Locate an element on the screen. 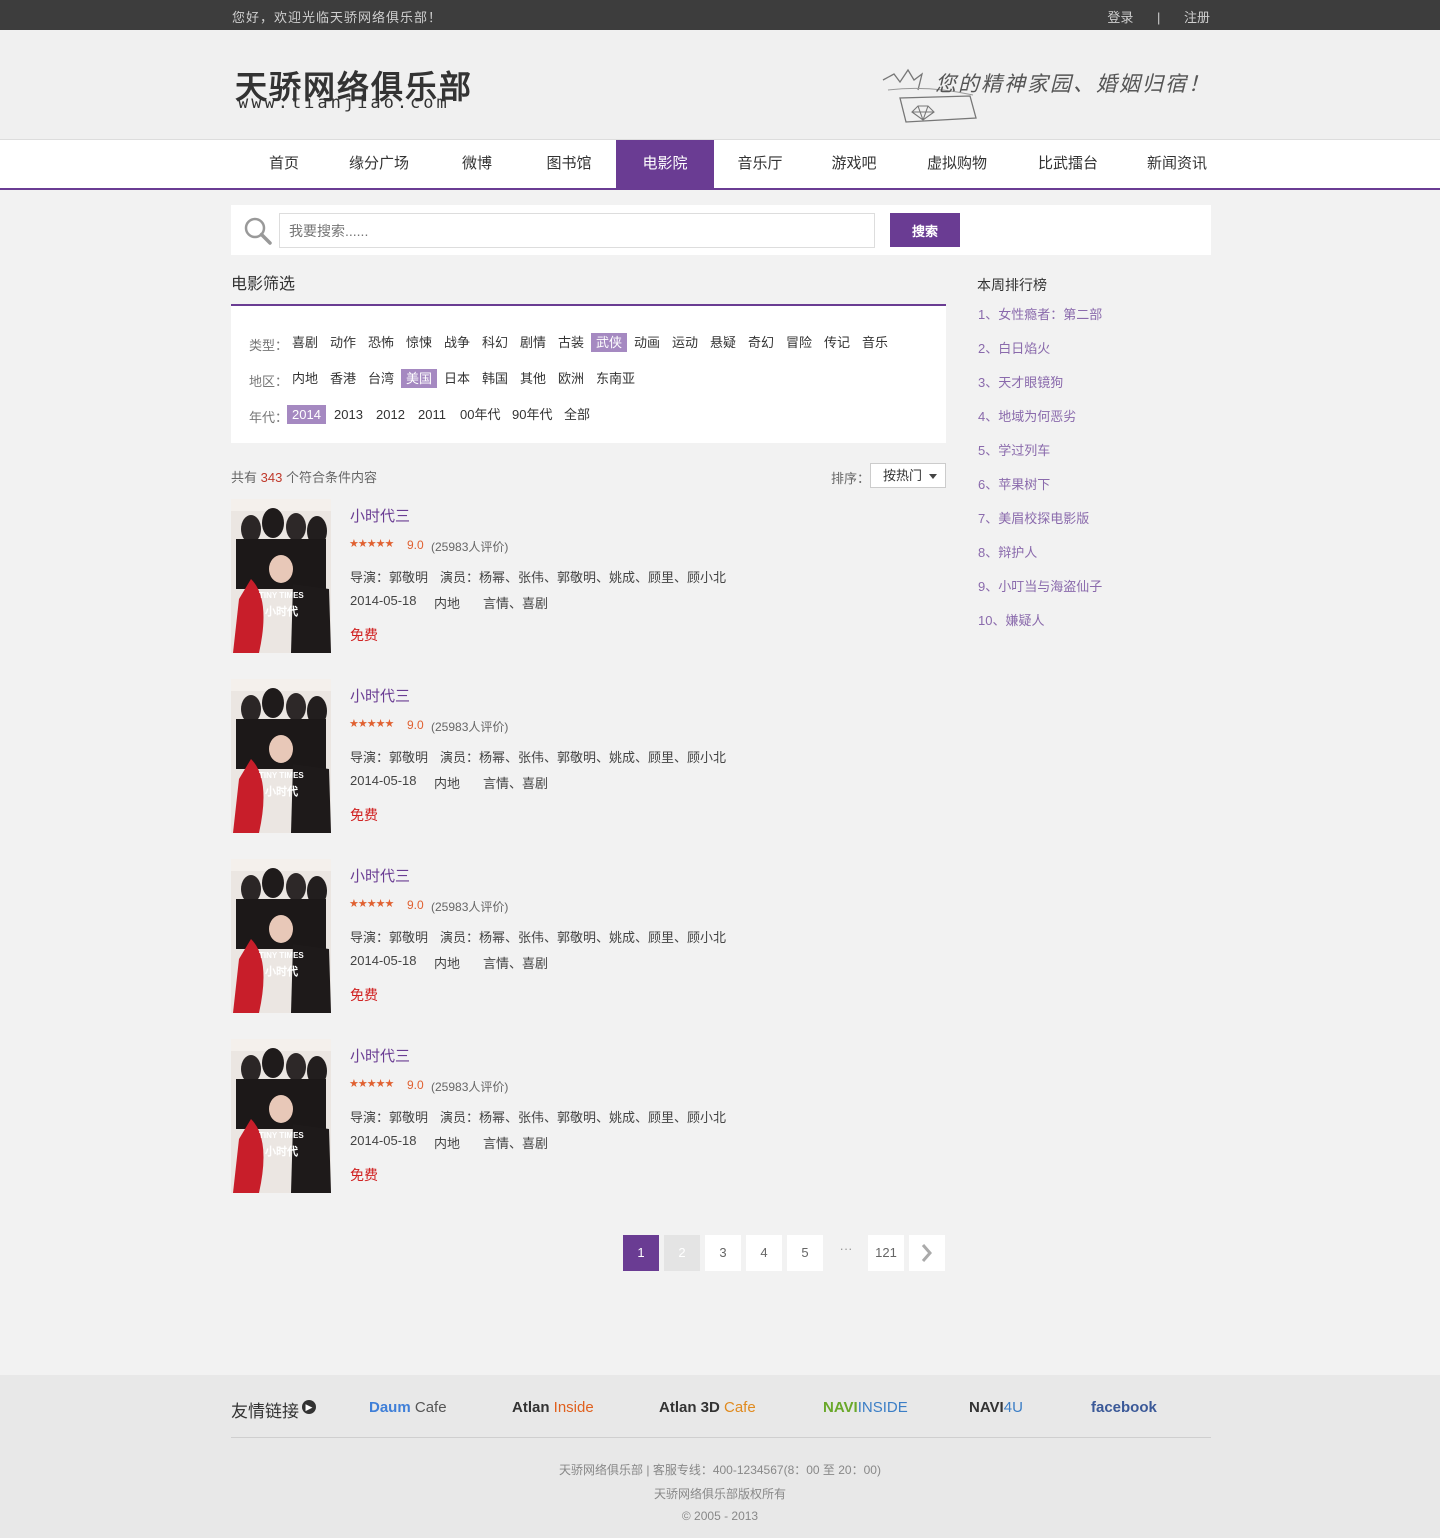  filter-year-label: 年代： is located at coordinates (269, 417).